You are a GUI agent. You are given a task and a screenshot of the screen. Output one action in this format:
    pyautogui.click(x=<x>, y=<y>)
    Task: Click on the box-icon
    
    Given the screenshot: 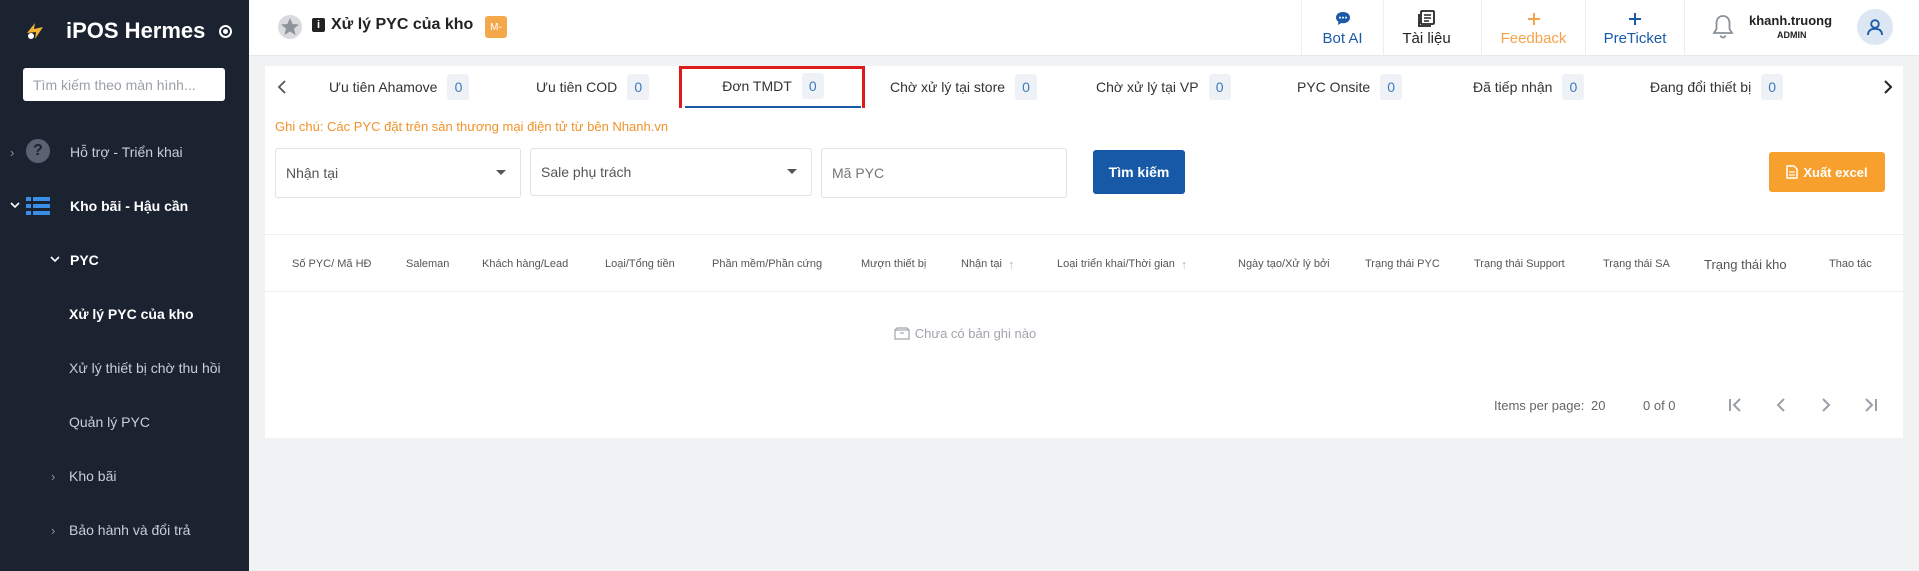 What is the action you would take?
    pyautogui.click(x=902, y=333)
    